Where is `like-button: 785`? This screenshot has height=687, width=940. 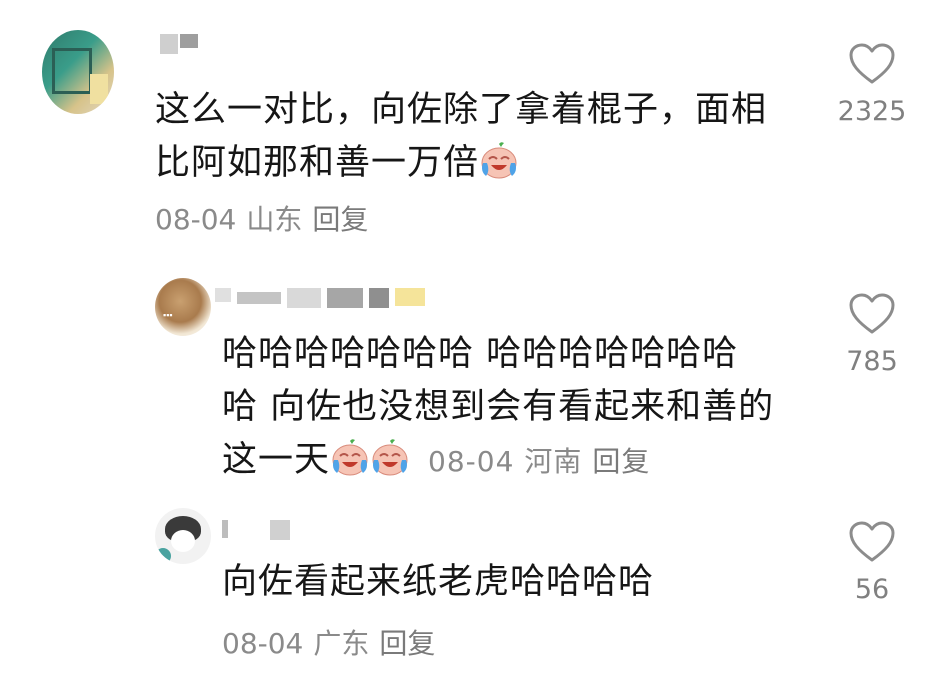 like-button: 785 is located at coordinates (872, 334).